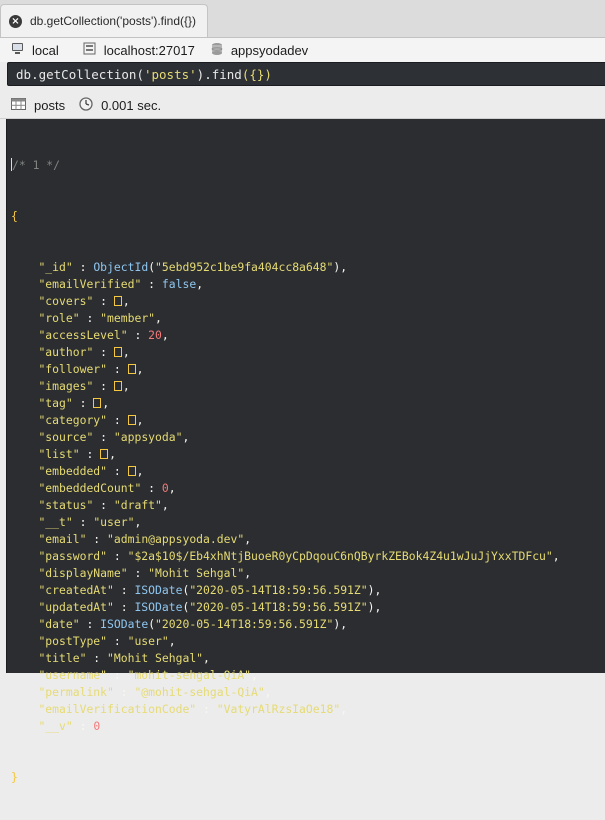  Describe the element at coordinates (285, 658) in the screenshot. I see `document-field: "title" : "Mohit Sehgal",` at that location.